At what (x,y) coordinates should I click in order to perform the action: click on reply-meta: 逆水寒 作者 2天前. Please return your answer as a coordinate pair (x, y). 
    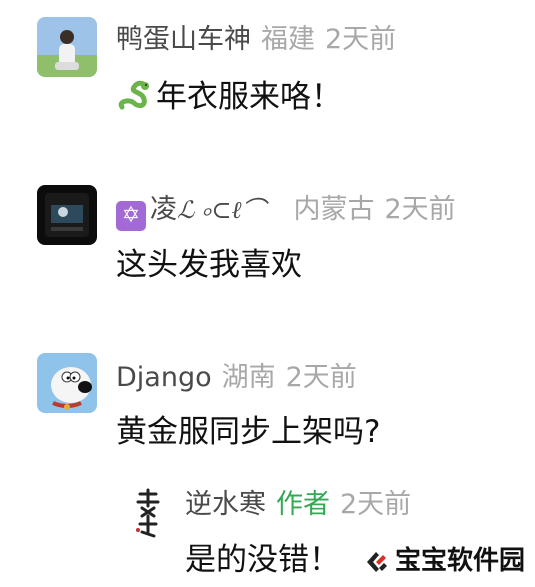
    Looking at the image, I should click on (298, 505).